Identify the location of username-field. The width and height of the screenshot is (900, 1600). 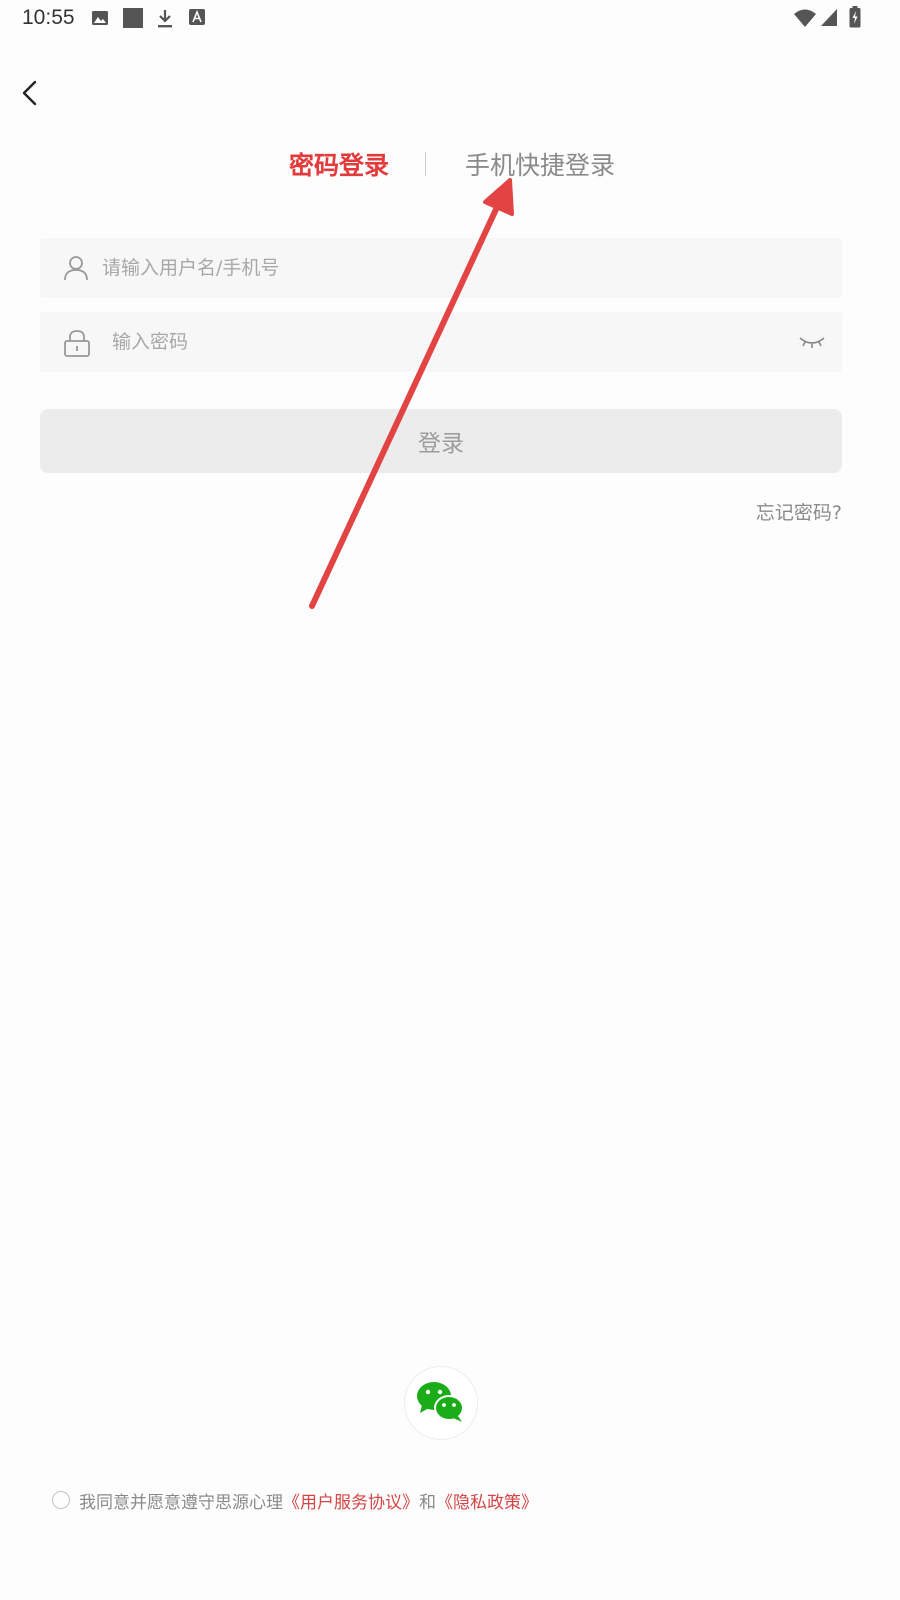
(441, 268).